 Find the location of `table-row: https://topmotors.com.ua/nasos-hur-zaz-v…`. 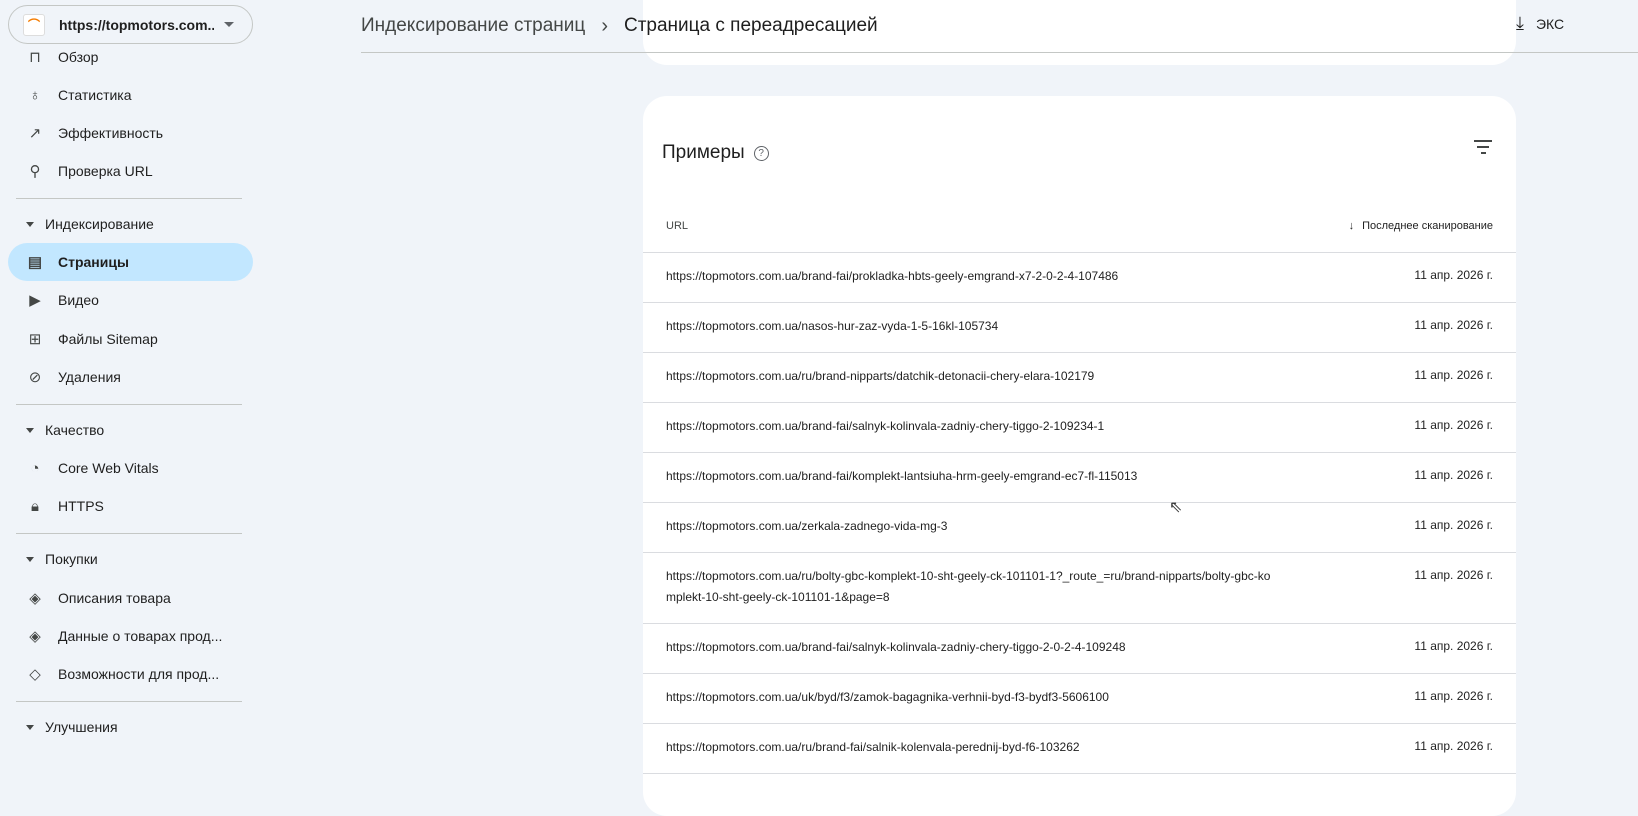

table-row: https://topmotors.com.ua/nasos-hur-zaz-v… is located at coordinates (1079, 328).